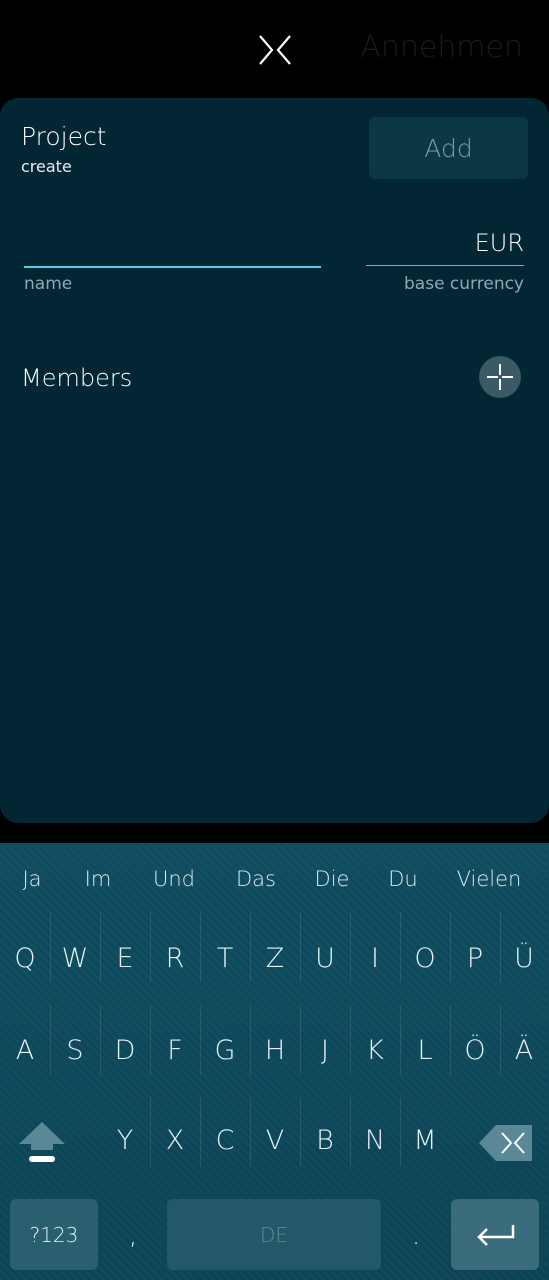 The height and width of the screenshot is (1280, 549). What do you see at coordinates (332, 879) in the screenshot?
I see `suggestion-die: Die` at bounding box center [332, 879].